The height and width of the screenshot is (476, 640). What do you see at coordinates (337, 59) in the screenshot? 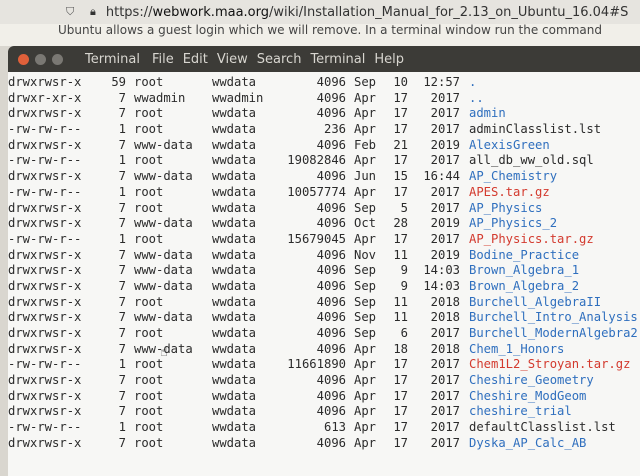
I see `menu-terminal: Terminal` at bounding box center [337, 59].